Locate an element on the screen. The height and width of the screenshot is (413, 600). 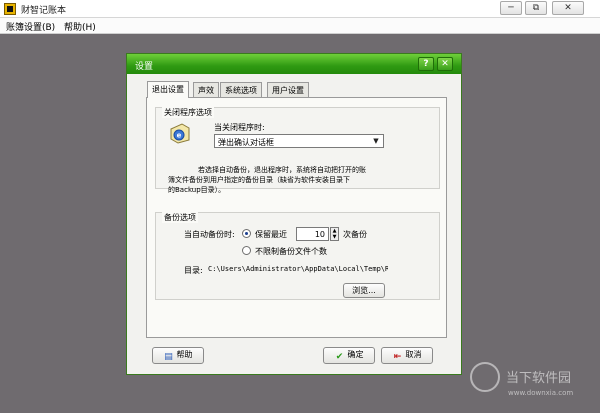
window-title: 财智记账本 is located at coordinates (44, 11).